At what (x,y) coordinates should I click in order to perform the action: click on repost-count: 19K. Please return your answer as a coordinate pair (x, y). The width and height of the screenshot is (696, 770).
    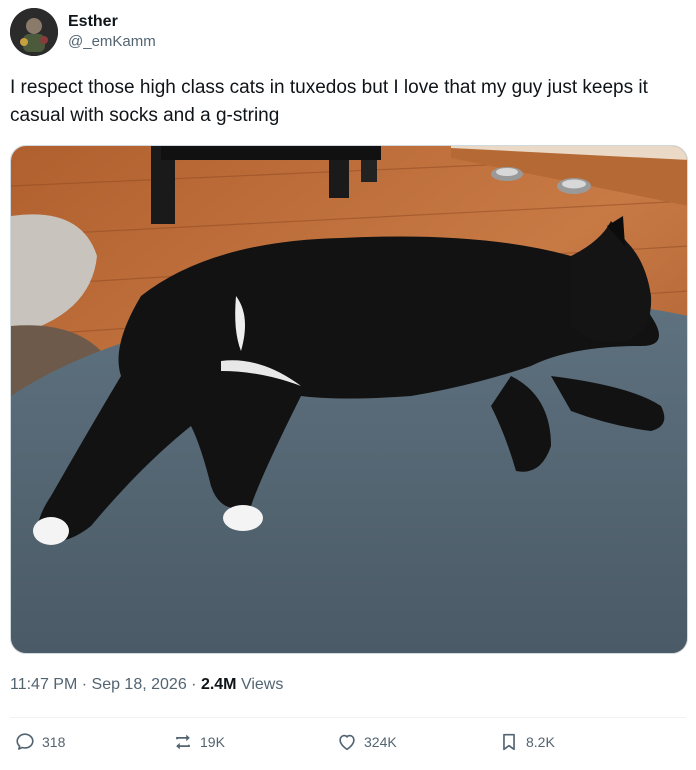
    Looking at the image, I should click on (212, 742).